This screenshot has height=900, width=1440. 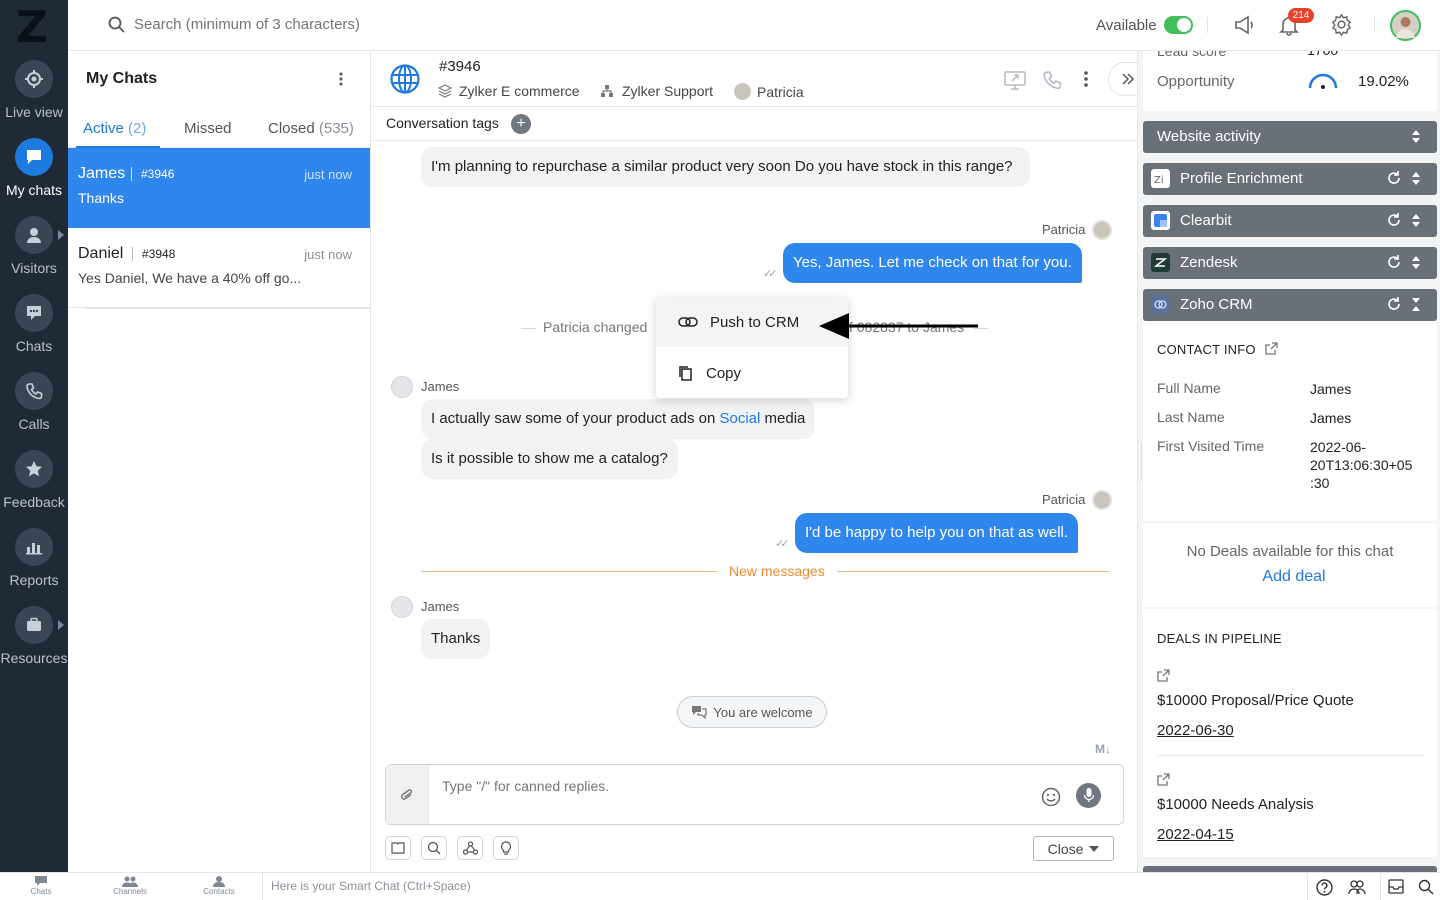 I want to click on incoming-message: Thanks, so click(x=456, y=639).